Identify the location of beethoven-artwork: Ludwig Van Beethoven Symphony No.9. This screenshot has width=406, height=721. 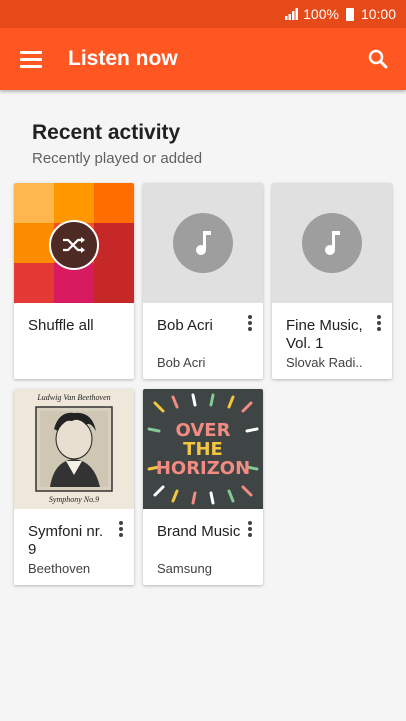
(74, 449).